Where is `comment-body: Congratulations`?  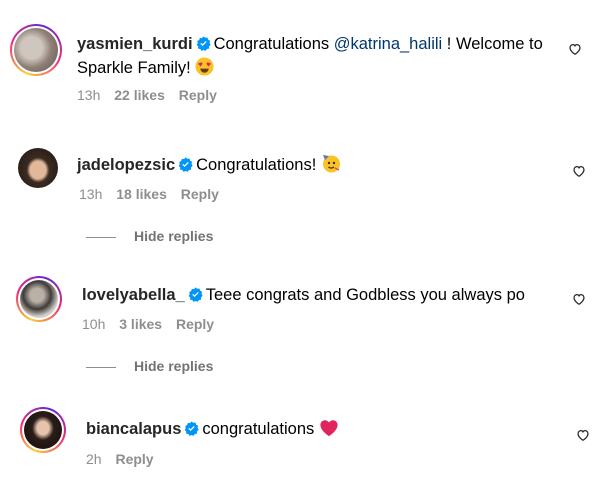
comment-body: Congratulations is located at coordinates (273, 44).